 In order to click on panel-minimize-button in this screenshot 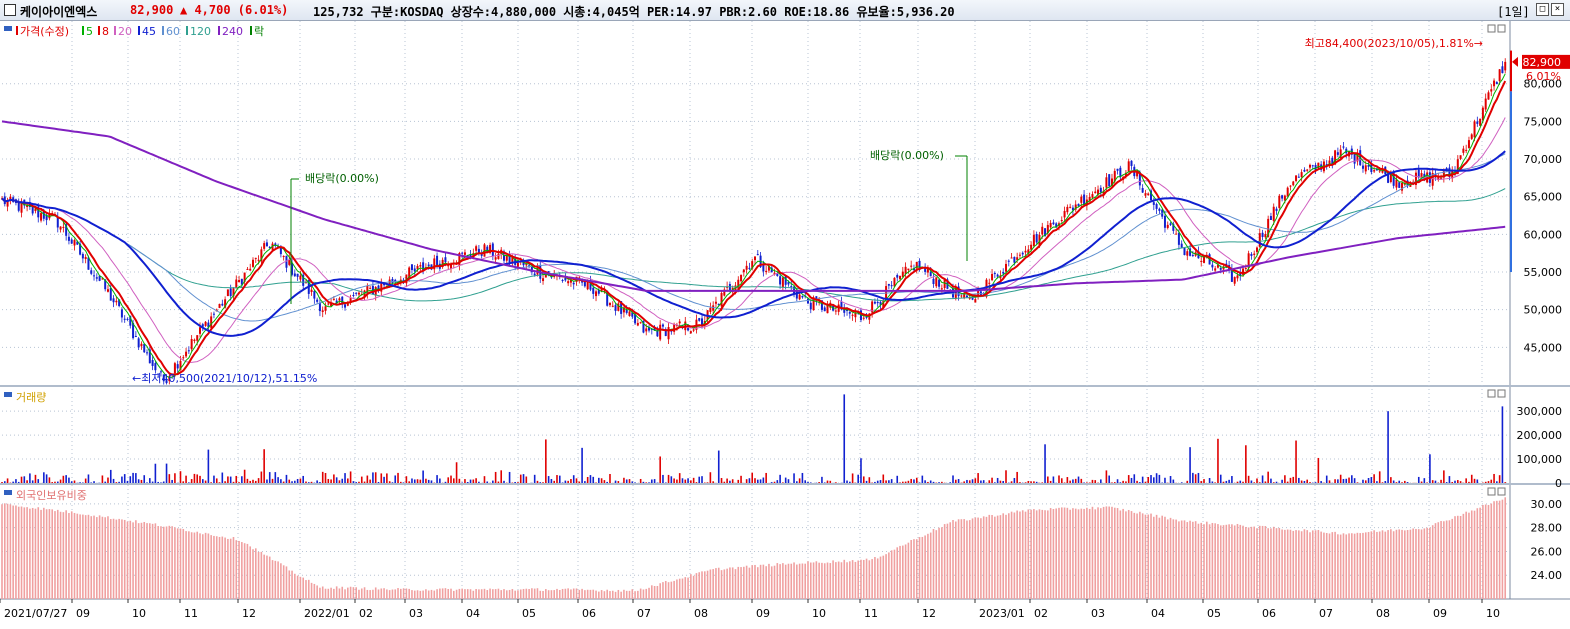, I will do `click(1491, 393)`.